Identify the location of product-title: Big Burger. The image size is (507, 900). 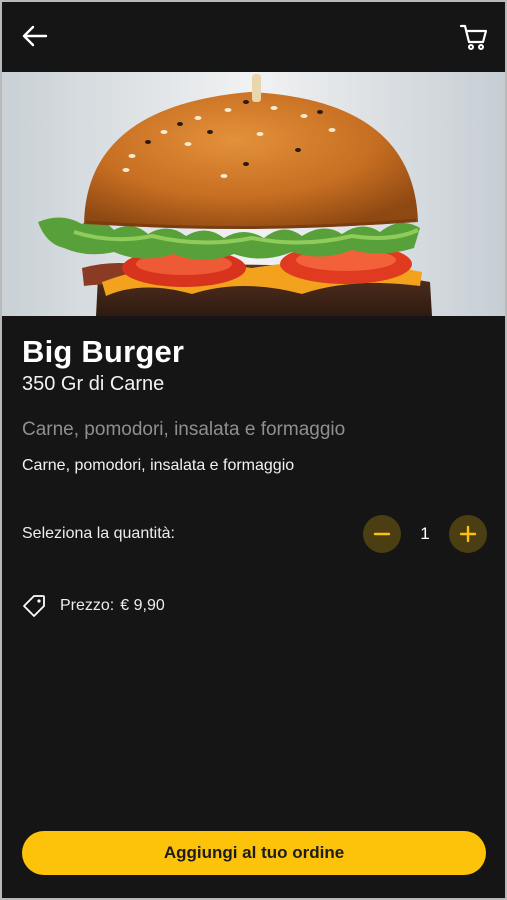
(103, 351).